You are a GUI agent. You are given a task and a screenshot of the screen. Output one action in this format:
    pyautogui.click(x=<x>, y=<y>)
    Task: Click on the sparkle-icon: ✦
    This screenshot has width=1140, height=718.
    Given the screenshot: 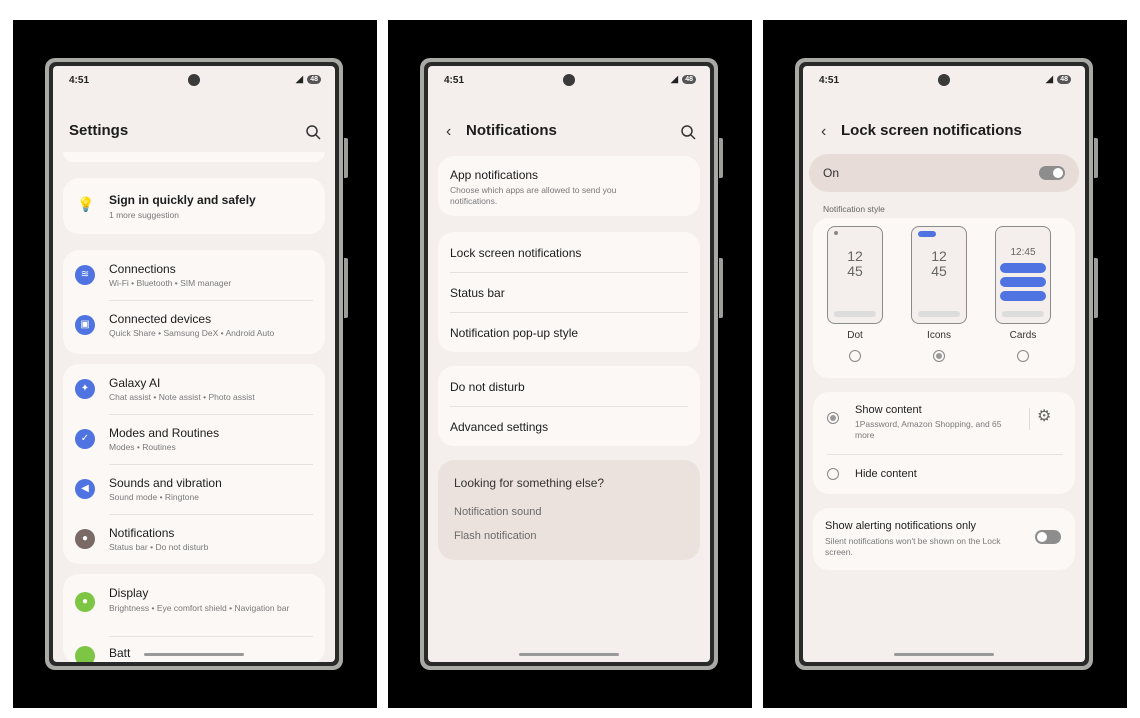 What is the action you would take?
    pyautogui.click(x=85, y=389)
    